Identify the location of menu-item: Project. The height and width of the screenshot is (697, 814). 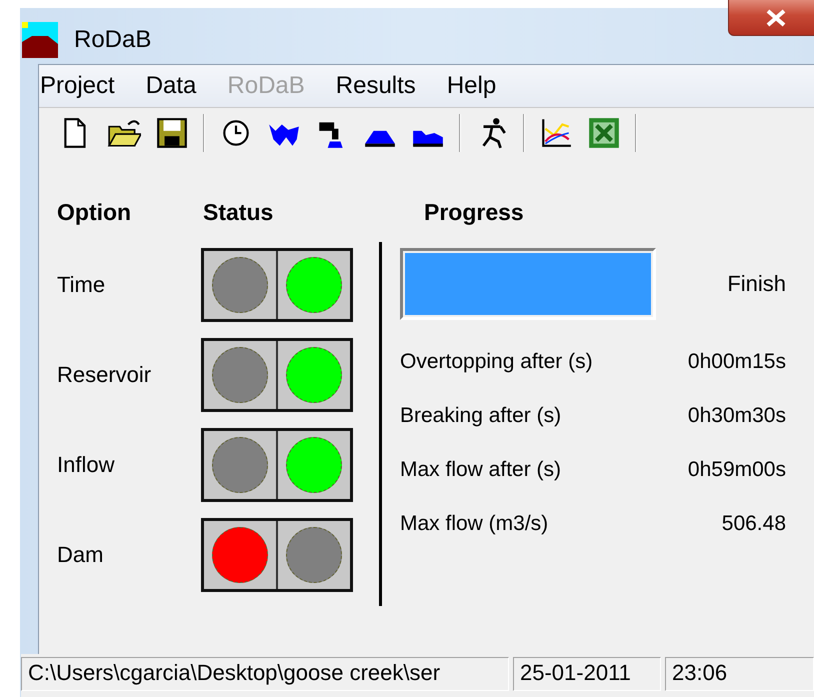
(77, 86).